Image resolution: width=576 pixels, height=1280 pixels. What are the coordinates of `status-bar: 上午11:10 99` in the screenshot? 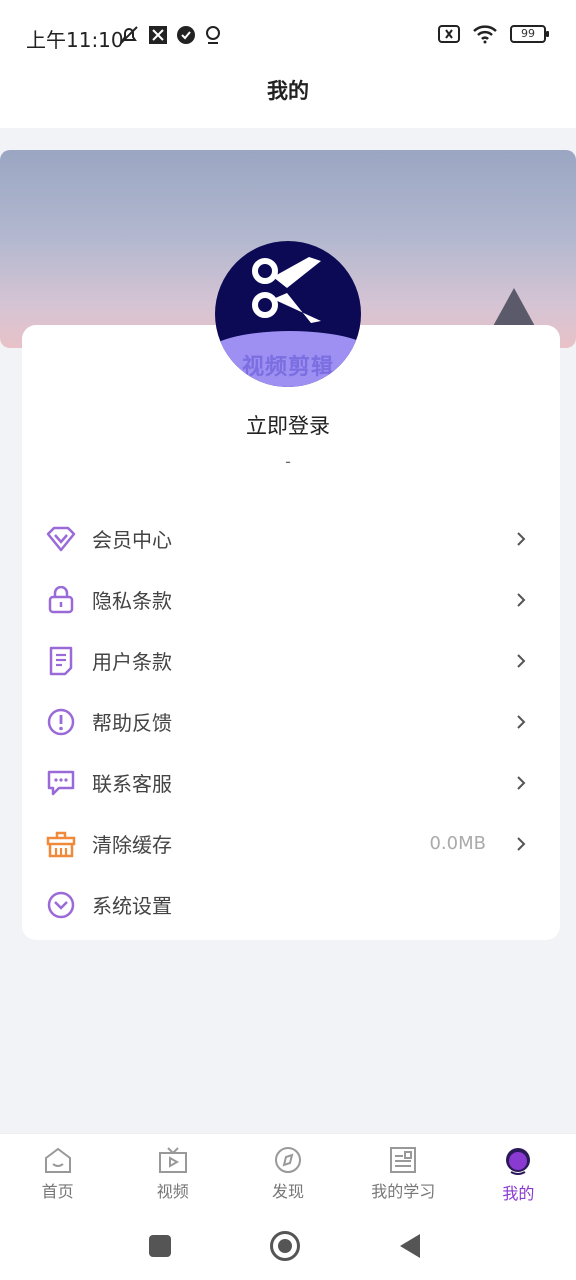 It's located at (288, 36).